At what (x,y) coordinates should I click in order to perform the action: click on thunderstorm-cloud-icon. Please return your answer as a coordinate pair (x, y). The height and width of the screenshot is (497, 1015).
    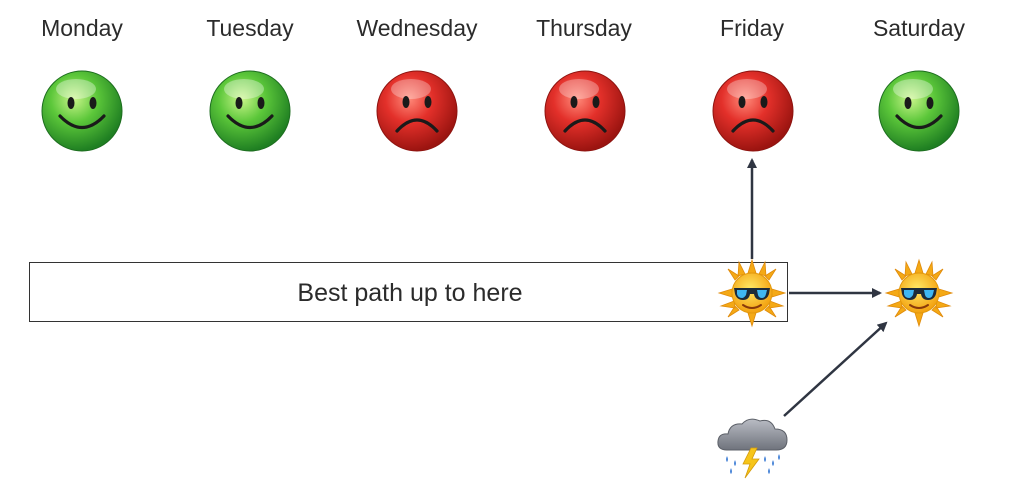
    Looking at the image, I should click on (753, 447).